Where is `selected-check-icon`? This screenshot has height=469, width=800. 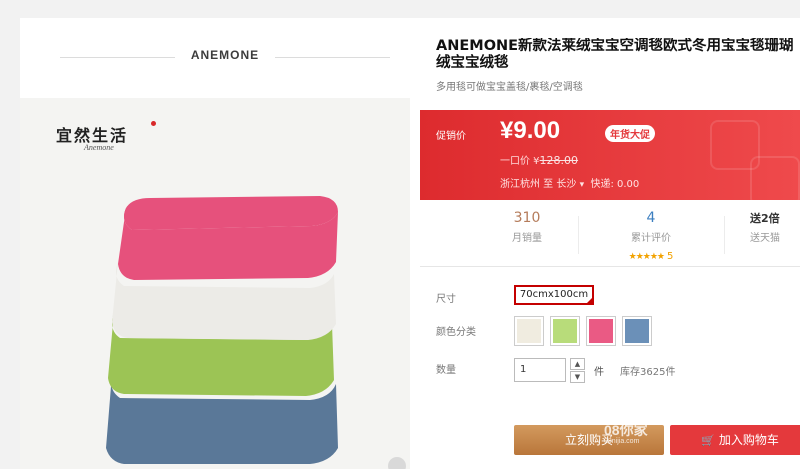 selected-check-icon is located at coordinates (589, 300).